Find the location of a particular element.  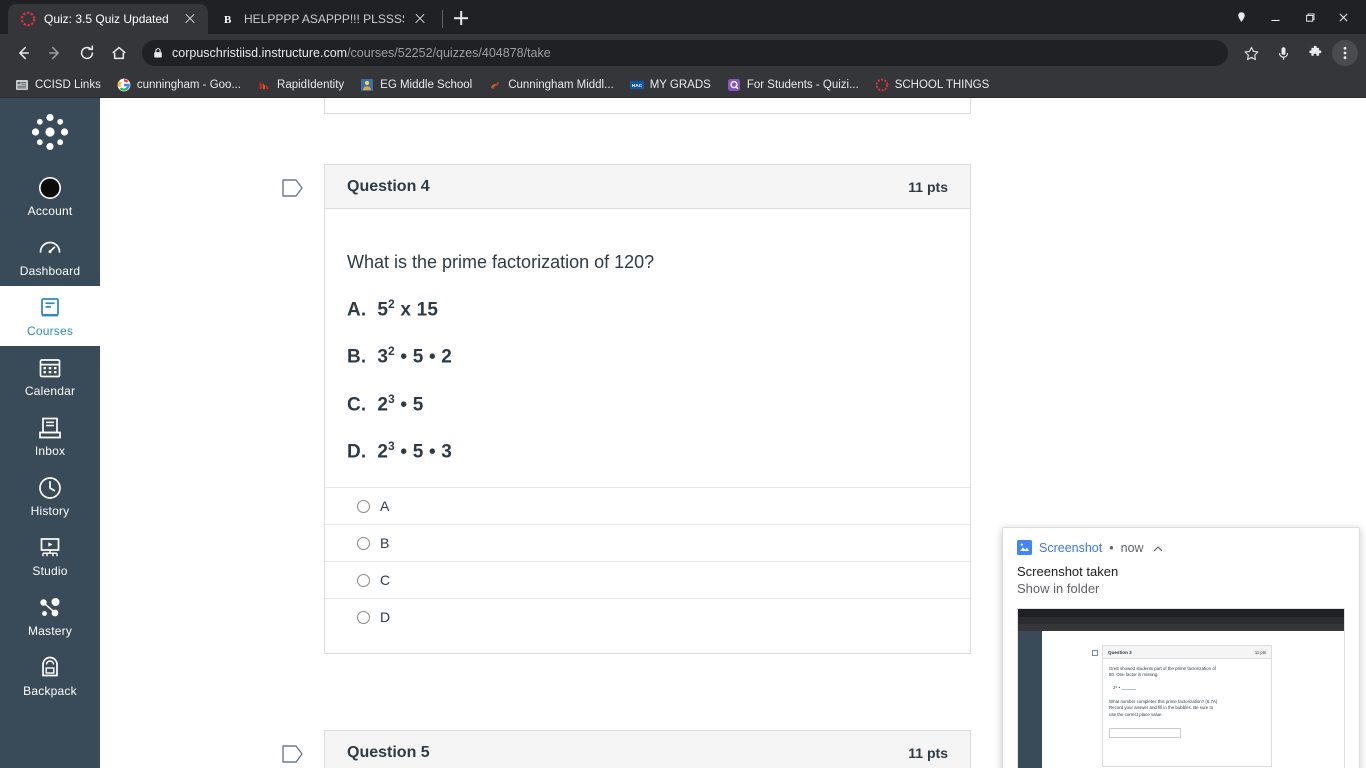

bookmark-label: EG Middle School is located at coordinates (426, 84).